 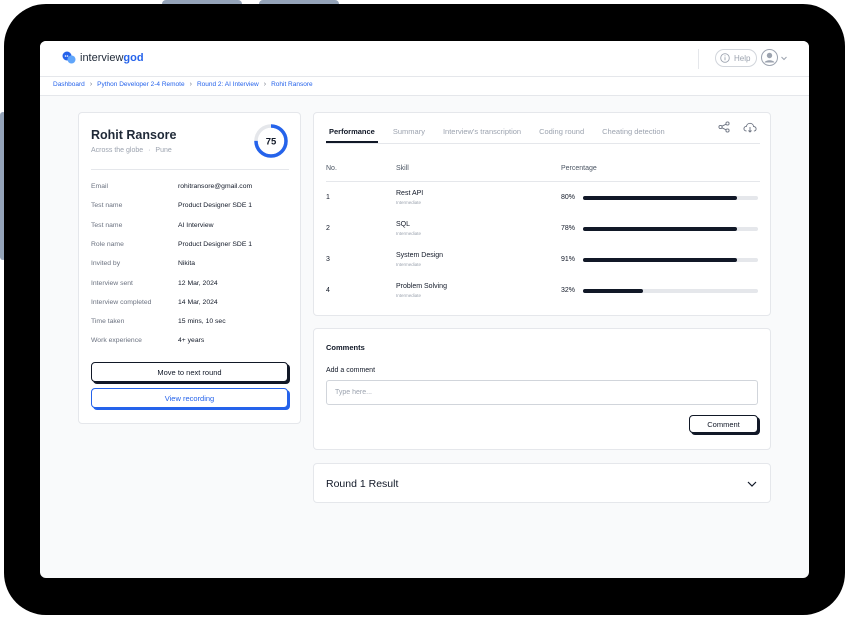 What do you see at coordinates (172, 205) in the screenshot?
I see `detail-row-test-name: Test name Product Designer SDE 1` at bounding box center [172, 205].